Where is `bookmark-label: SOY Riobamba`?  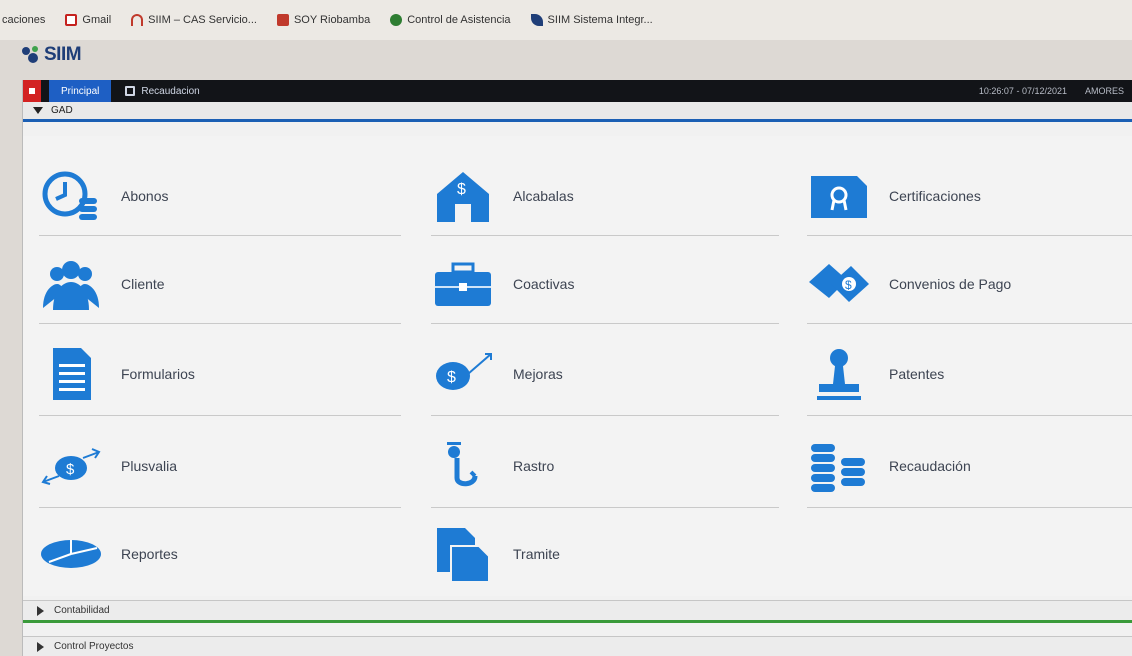 bookmark-label: SOY Riobamba is located at coordinates (332, 20).